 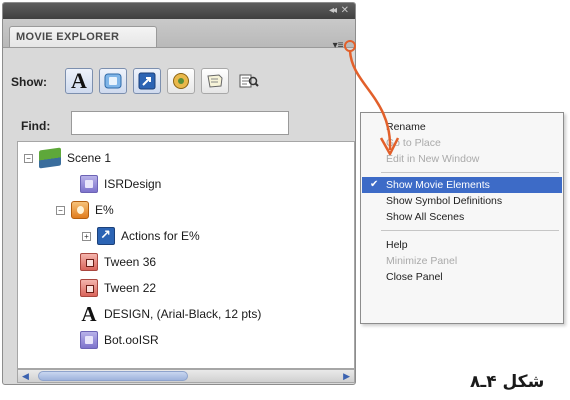 I want to click on tree-item-label: DESIGN, (Arial-Black, 12 pts), so click(x=183, y=314).